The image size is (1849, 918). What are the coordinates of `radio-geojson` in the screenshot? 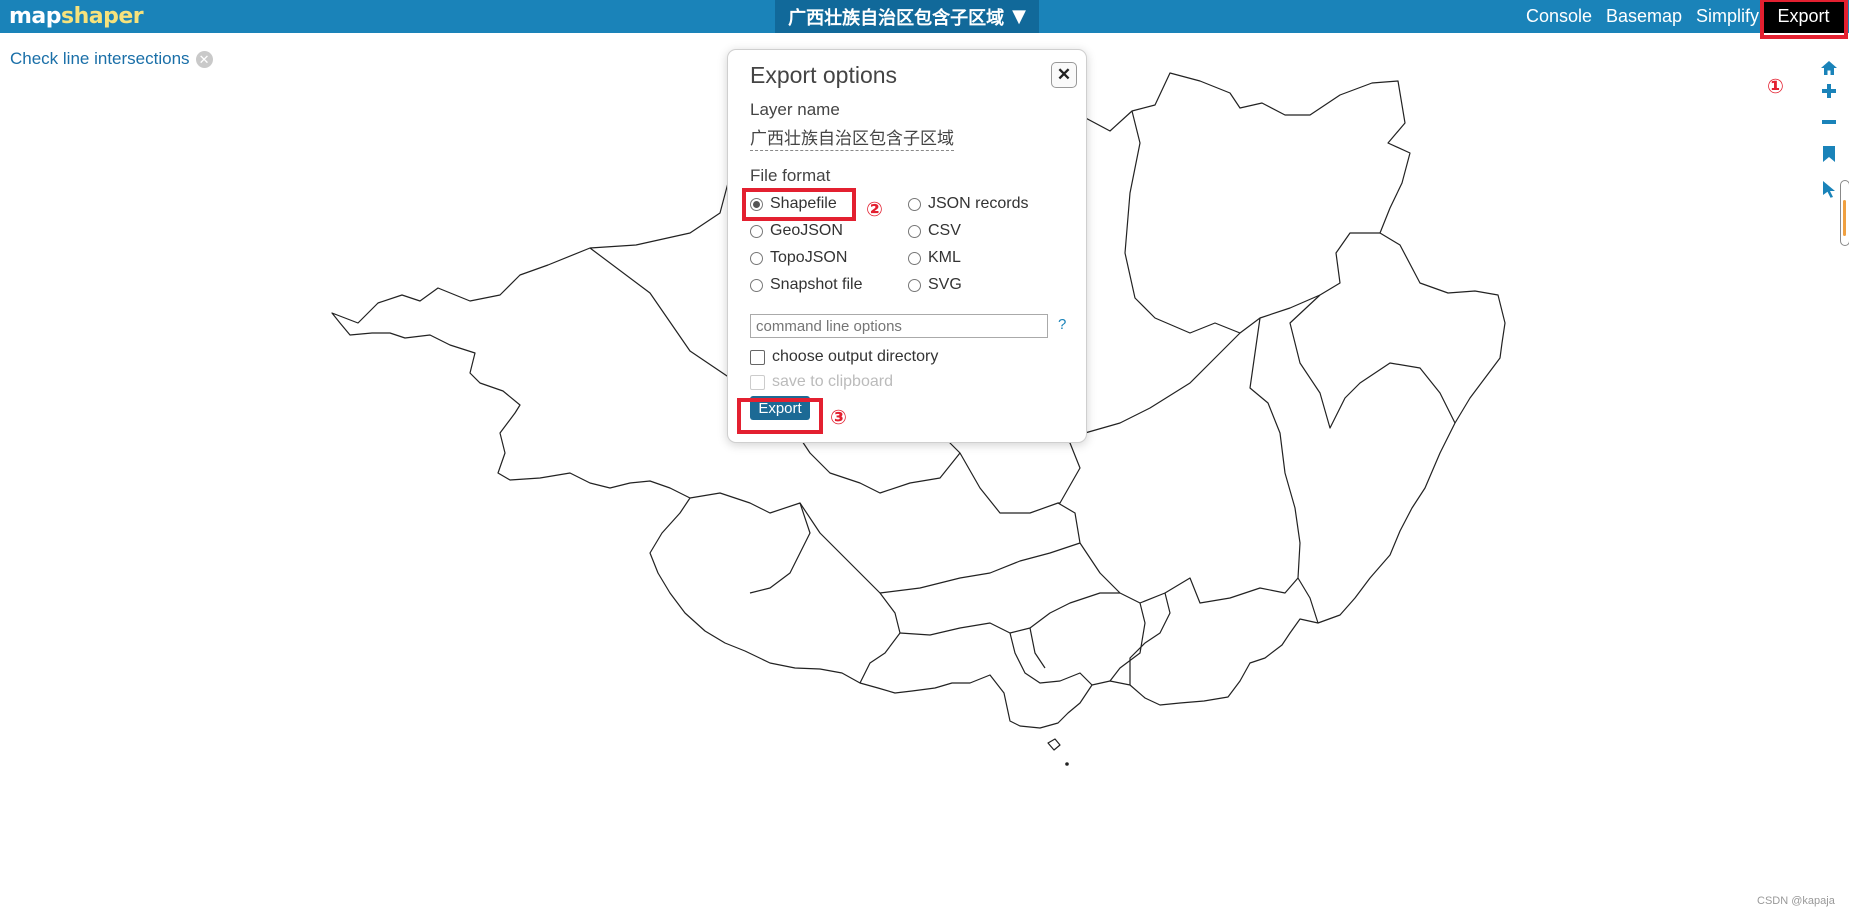 It's located at (756, 231).